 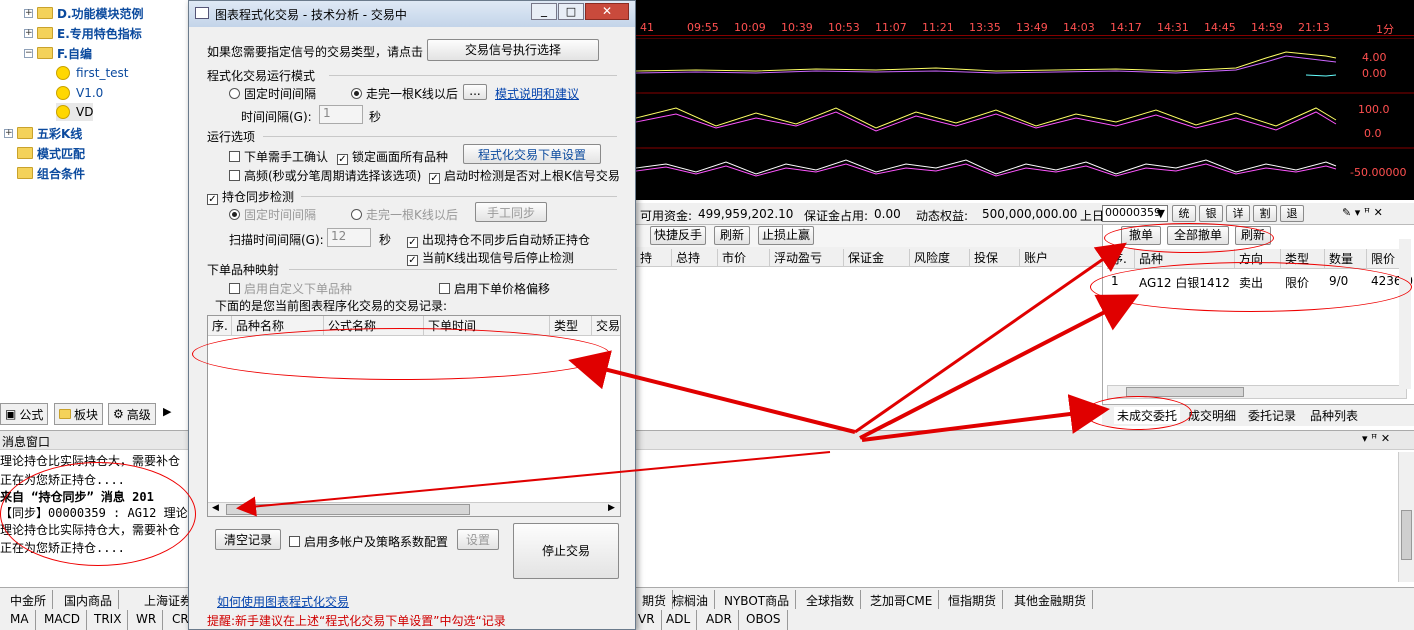 I want to click on after-k-radio: 走完一根K线以后, so click(x=404, y=93).